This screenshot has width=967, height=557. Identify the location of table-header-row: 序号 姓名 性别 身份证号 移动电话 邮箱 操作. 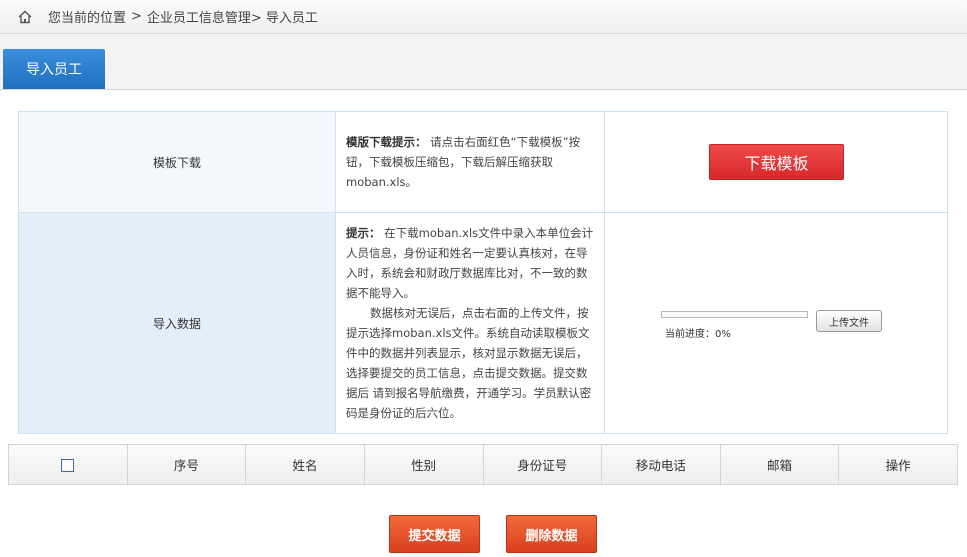
(483, 464).